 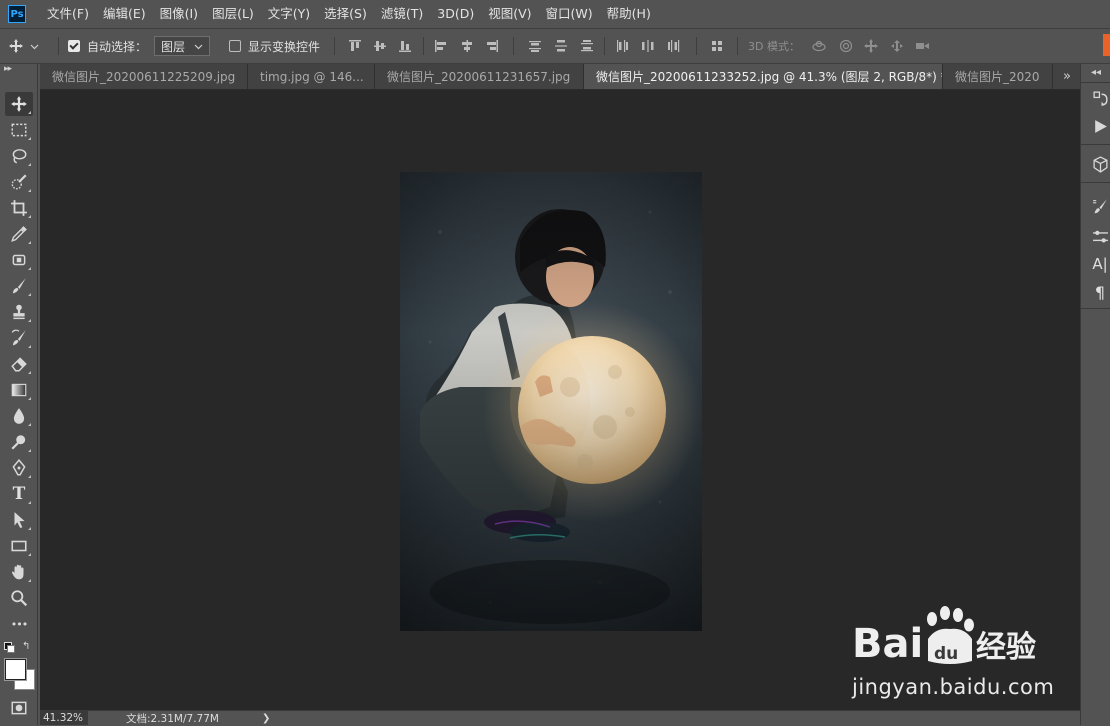 I want to click on clone-stamp-tool, so click(x=19, y=312).